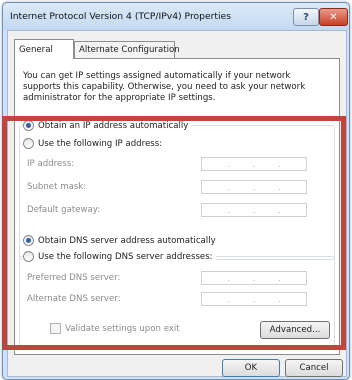 The height and width of the screenshot is (380, 352). Describe the element at coordinates (127, 49) in the screenshot. I see `tab-alternate-configuration: Alternate Configuration` at that location.